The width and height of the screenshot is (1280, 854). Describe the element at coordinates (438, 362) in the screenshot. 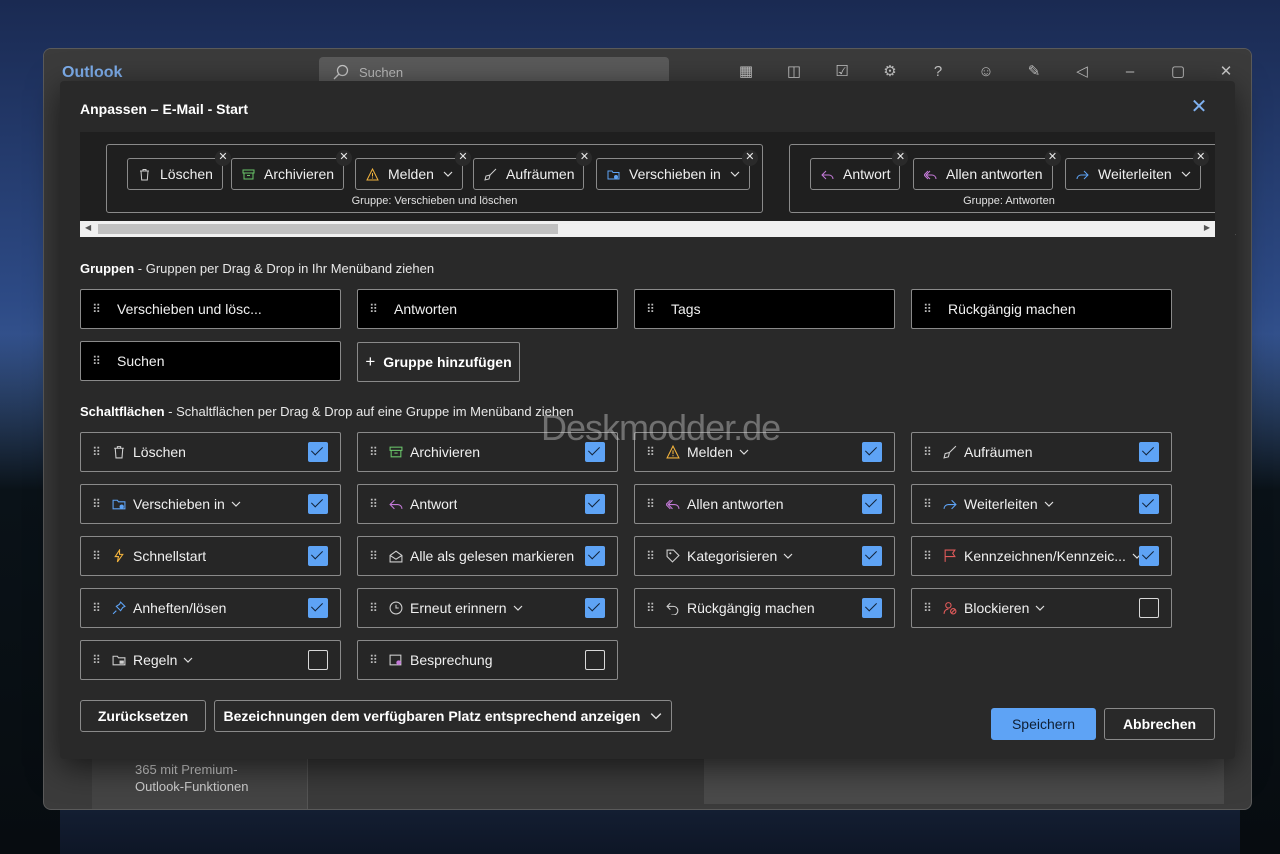

I see `add-group-button: + Gruppe hinzufügen` at that location.